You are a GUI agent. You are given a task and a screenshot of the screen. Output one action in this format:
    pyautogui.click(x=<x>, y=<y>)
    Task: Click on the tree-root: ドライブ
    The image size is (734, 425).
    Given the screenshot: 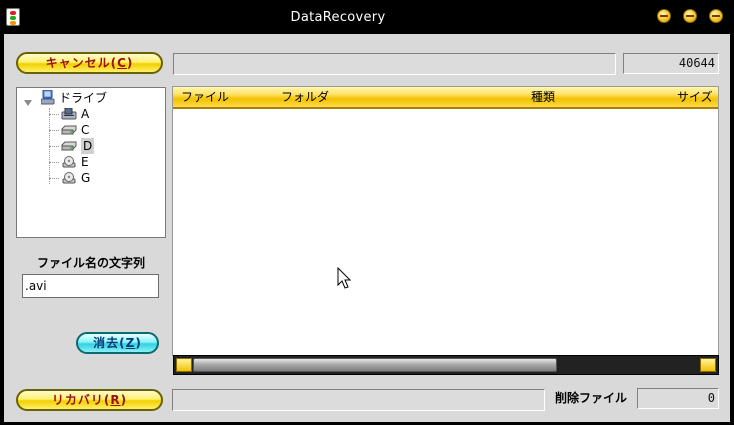 What is the action you would take?
    pyautogui.click(x=91, y=98)
    